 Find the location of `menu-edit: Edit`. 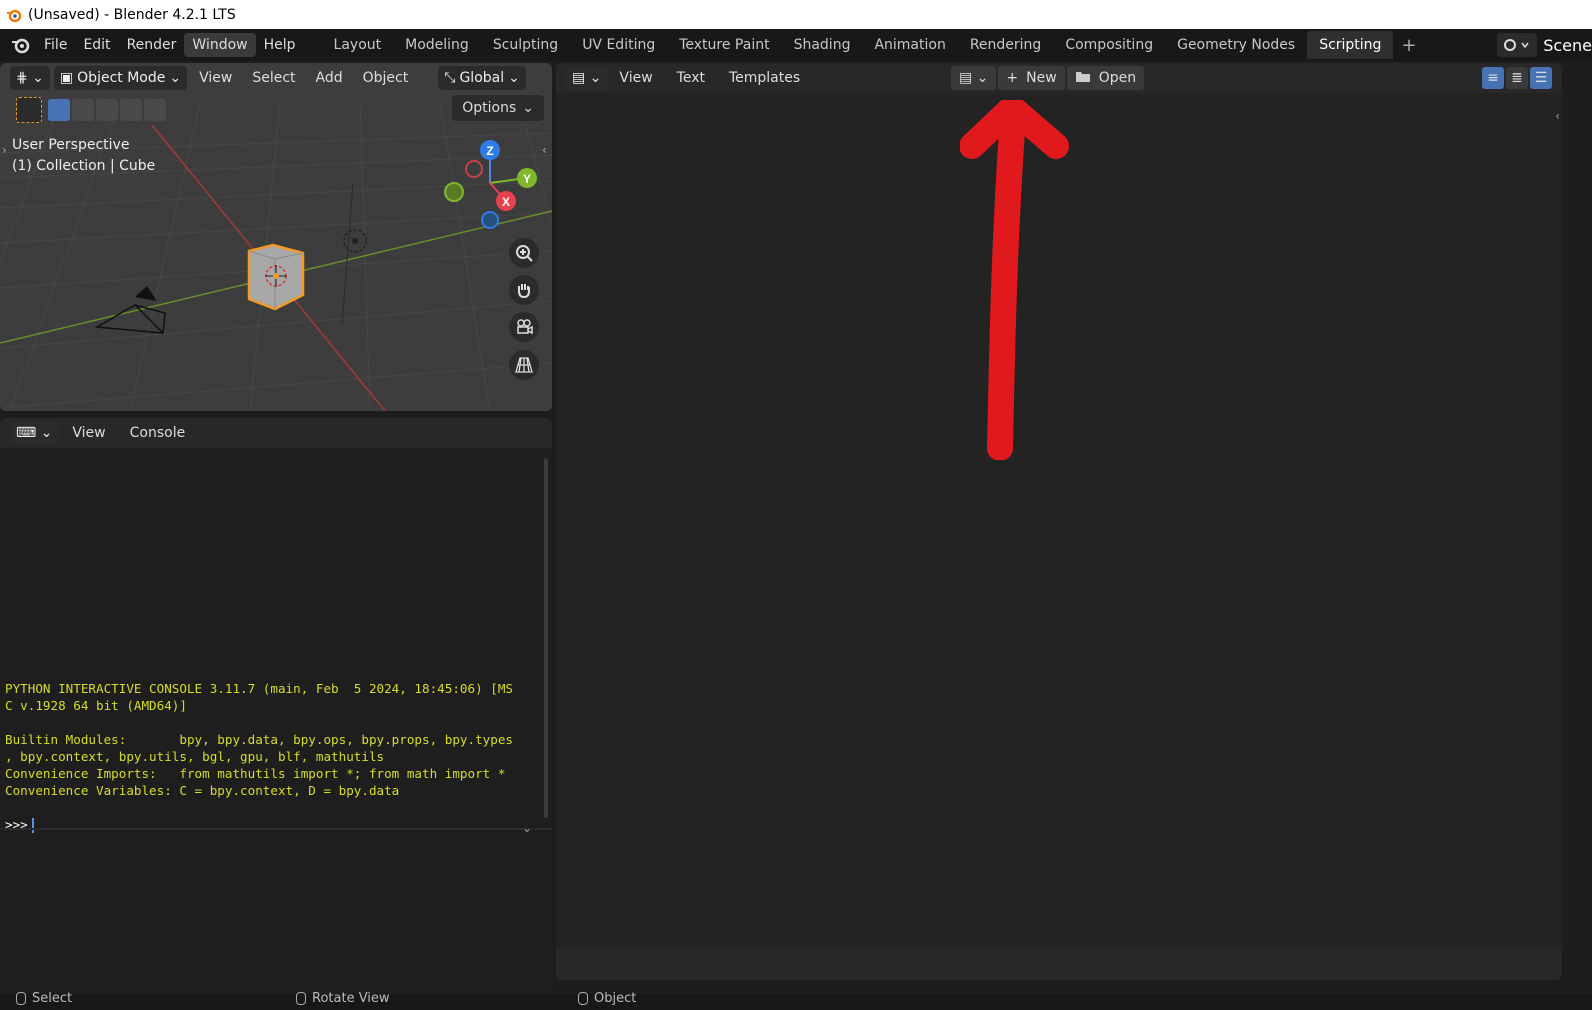

menu-edit: Edit is located at coordinates (96, 45).